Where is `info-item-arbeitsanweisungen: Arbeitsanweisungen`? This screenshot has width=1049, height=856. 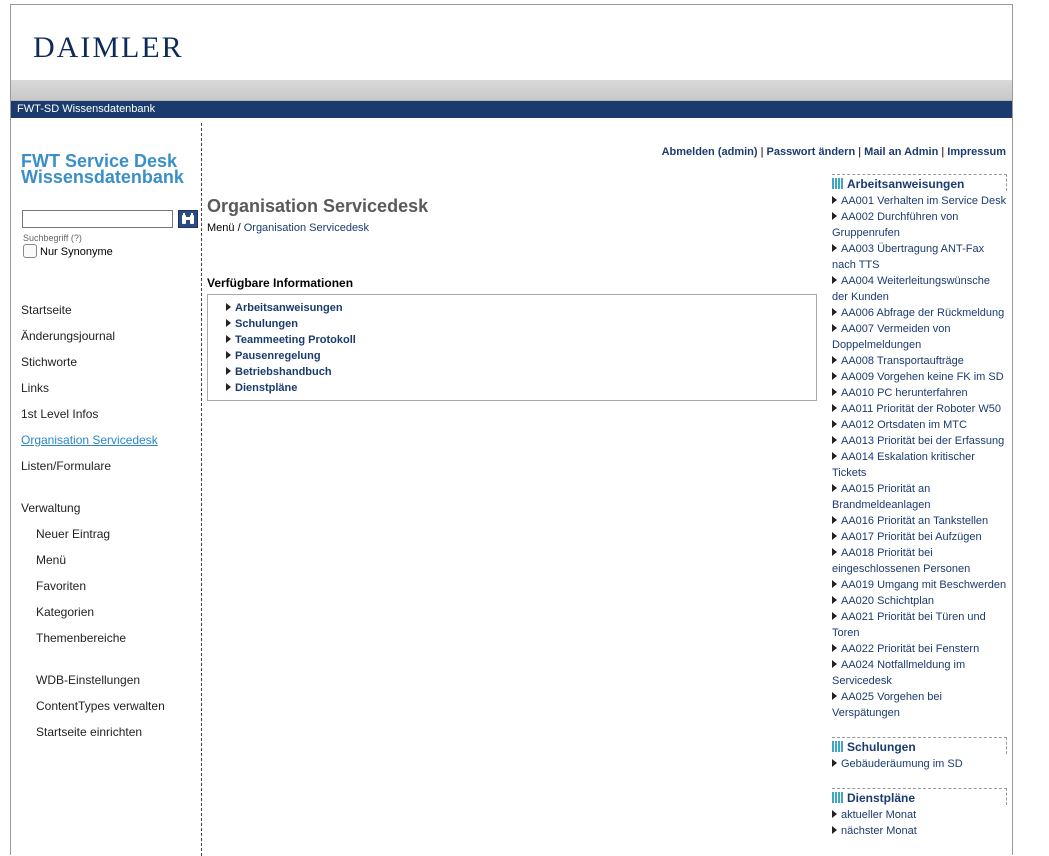 info-item-arbeitsanweisungen: Arbeitsanweisungen is located at coordinates (284, 308).